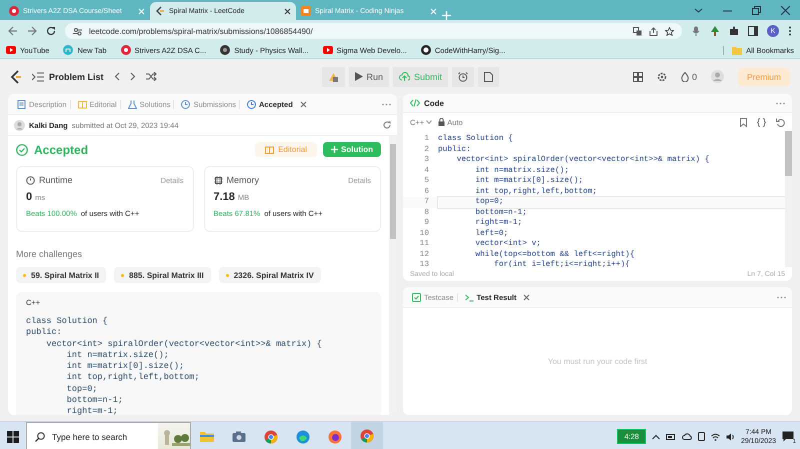 Image resolution: width=800 pixels, height=449 pixels. I want to click on taskbar-app, so click(367, 435).